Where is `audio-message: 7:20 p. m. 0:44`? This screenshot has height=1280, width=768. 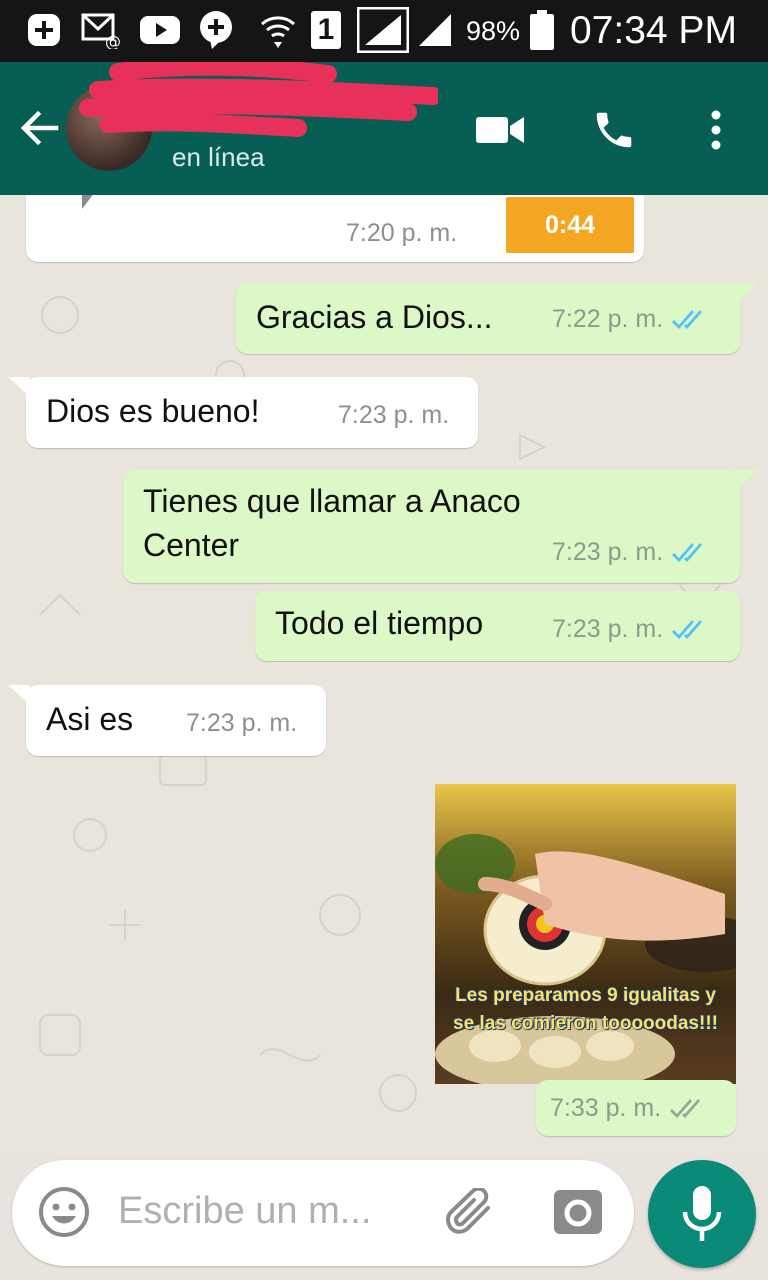
audio-message: 7:20 p. m. 0:44 is located at coordinates (335, 228).